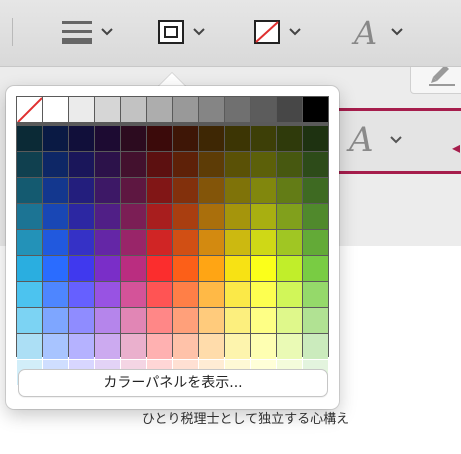 The height and width of the screenshot is (454, 461). Describe the element at coordinates (181, 32) in the screenshot. I see `border-button` at that location.